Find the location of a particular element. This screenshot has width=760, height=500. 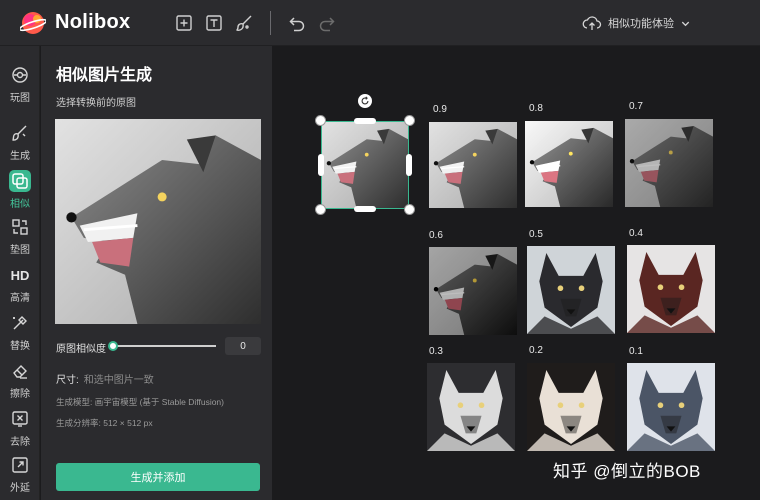

similarity-slider-handle is located at coordinates (113, 346).